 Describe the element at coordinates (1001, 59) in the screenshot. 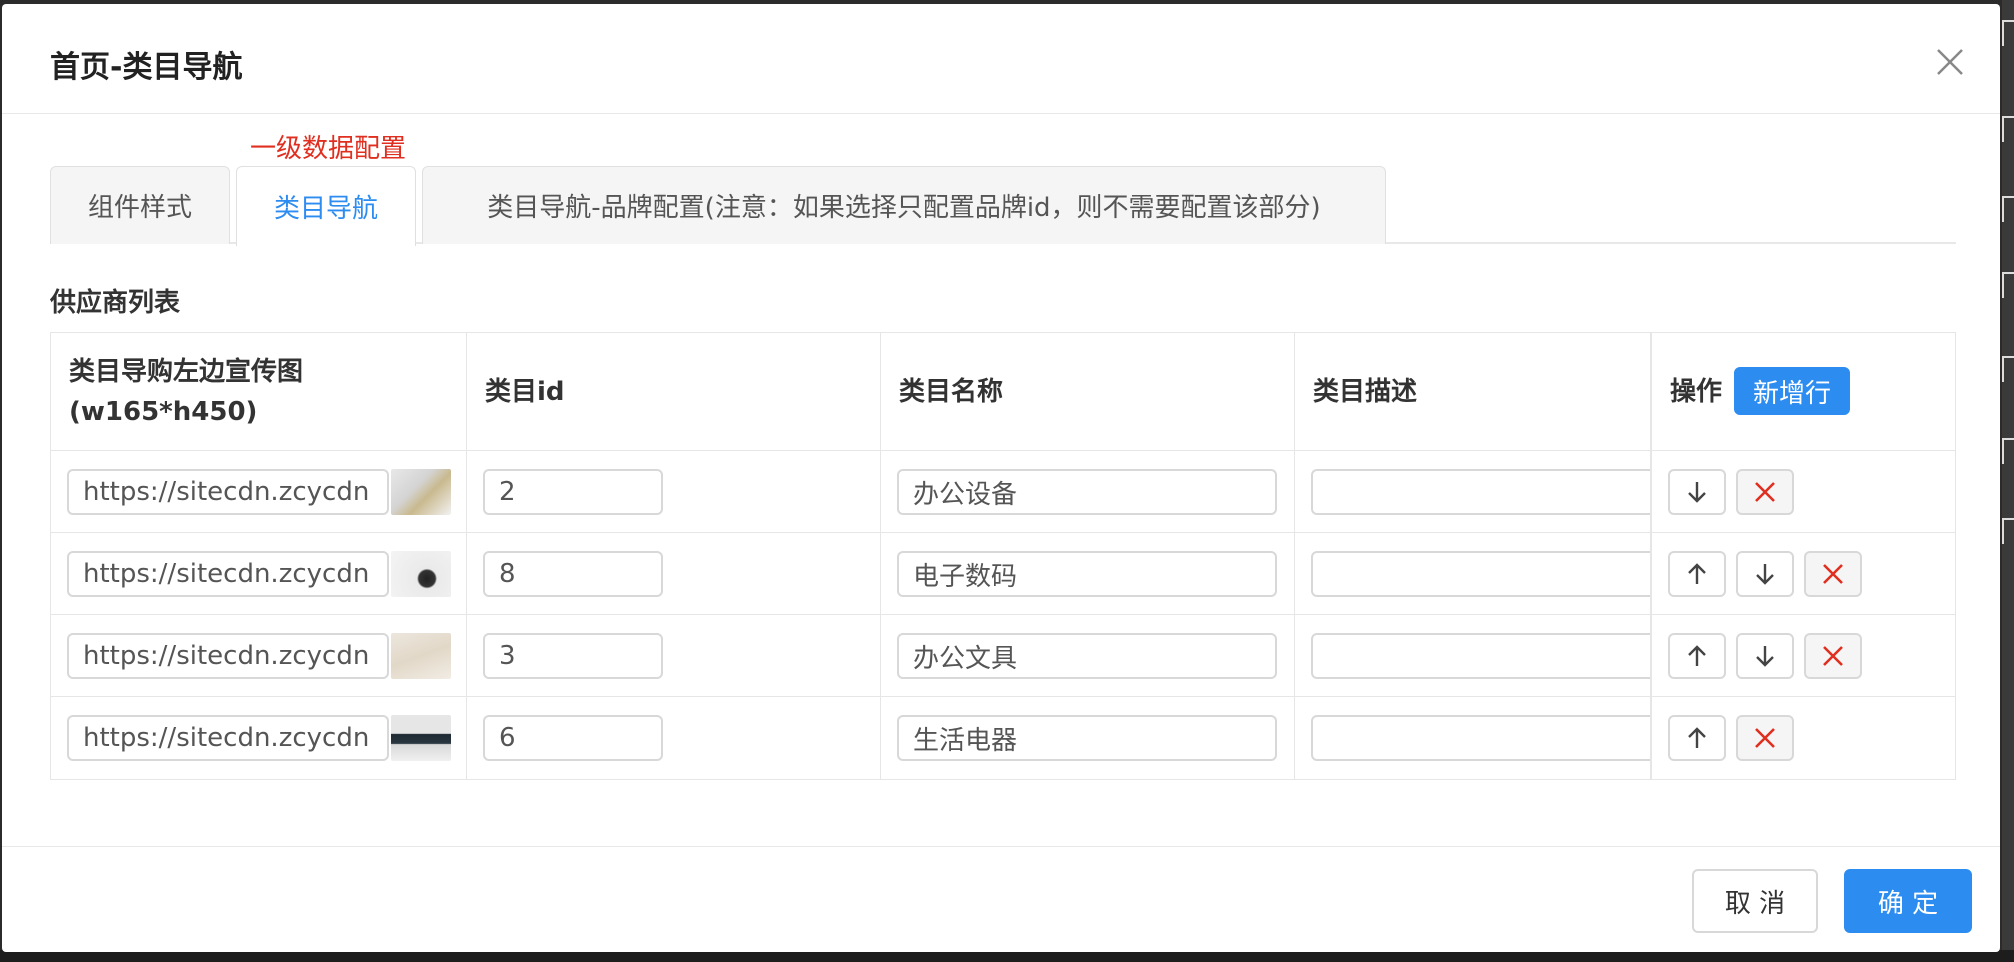

I see `modal-header: 首页-类目导航` at that location.